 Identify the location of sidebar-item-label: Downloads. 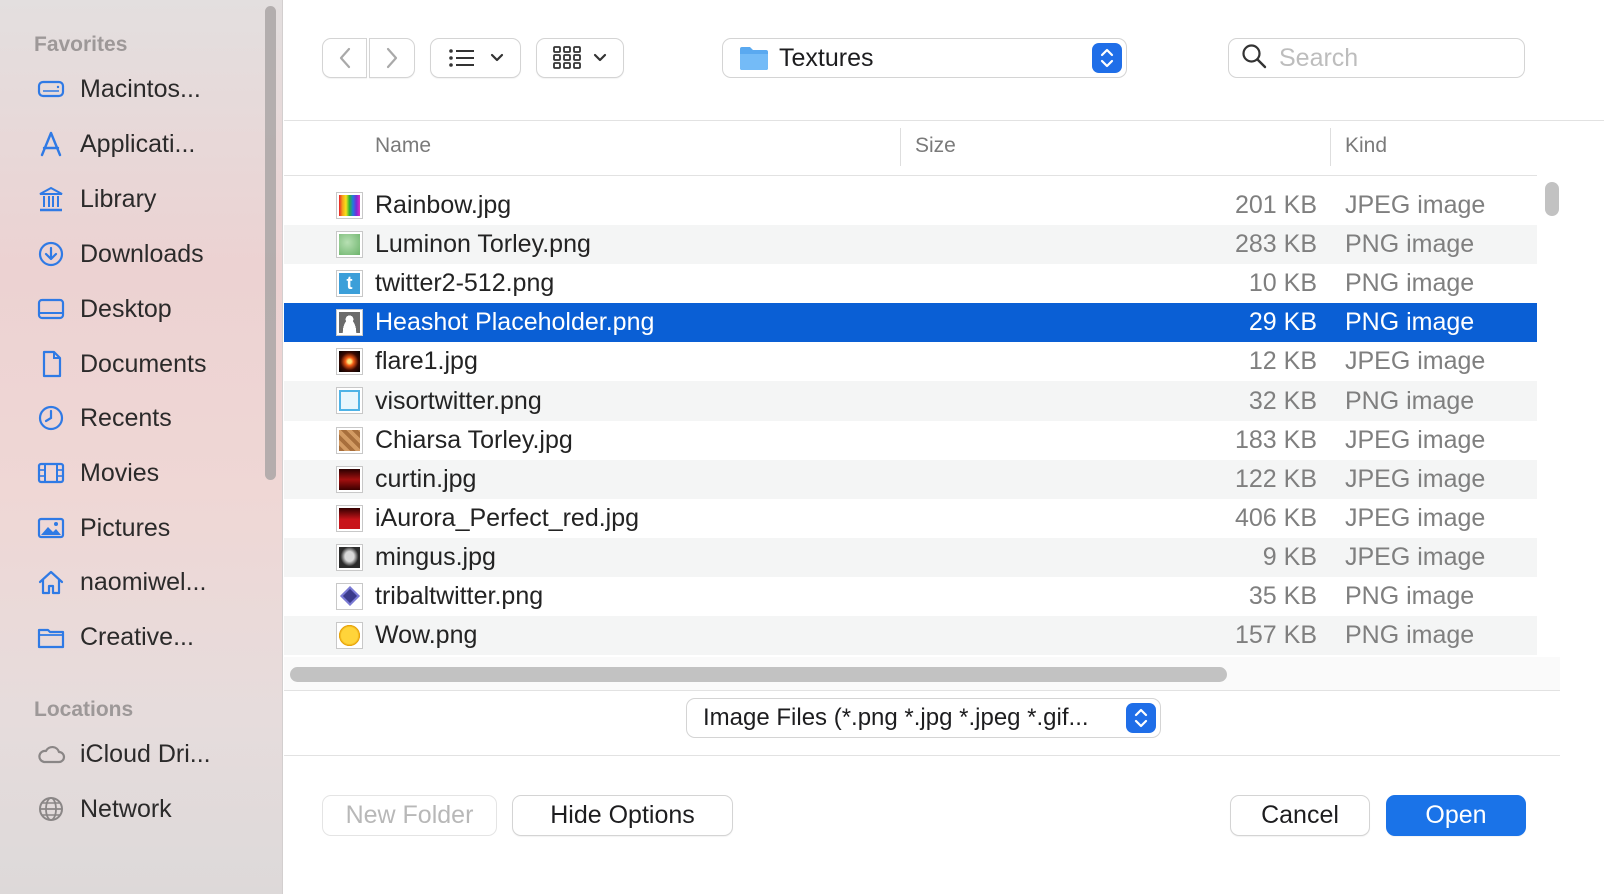
(142, 253).